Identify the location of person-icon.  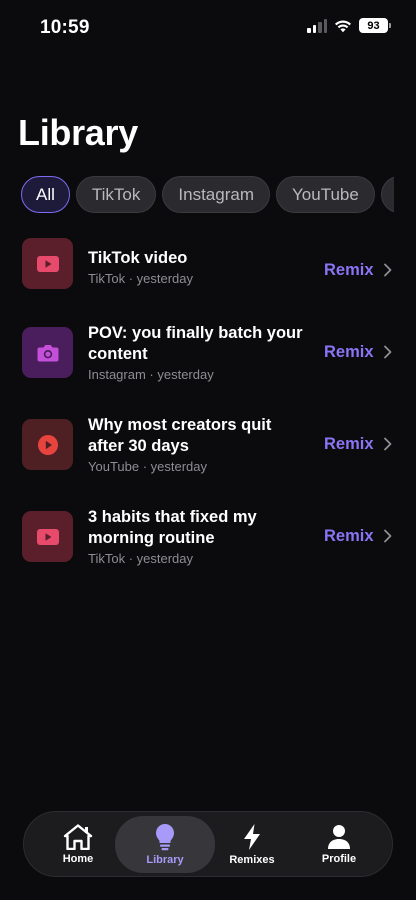
(339, 837).